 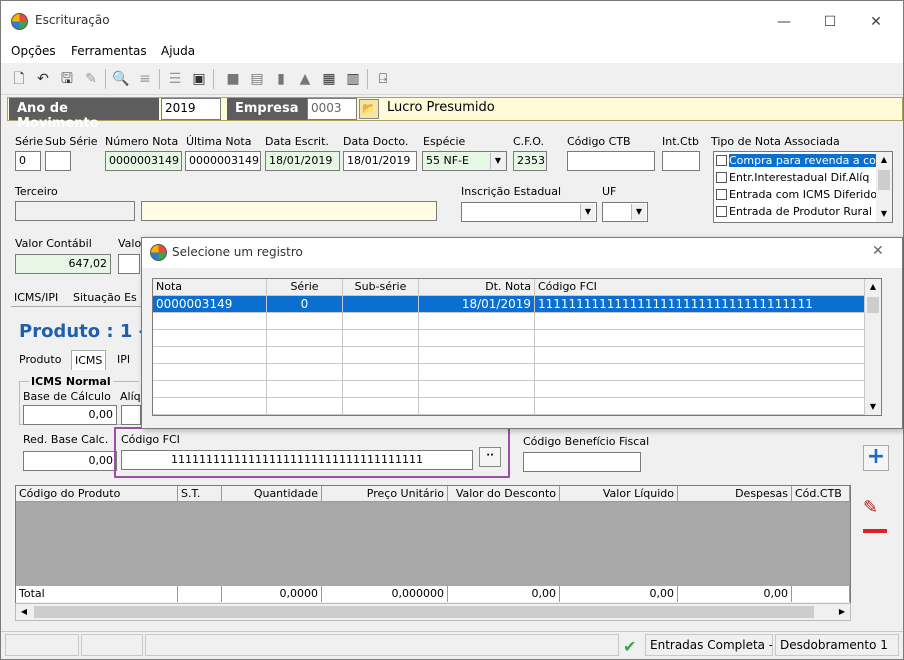 I want to click on bottle-icon: ▮, so click(x=281, y=79).